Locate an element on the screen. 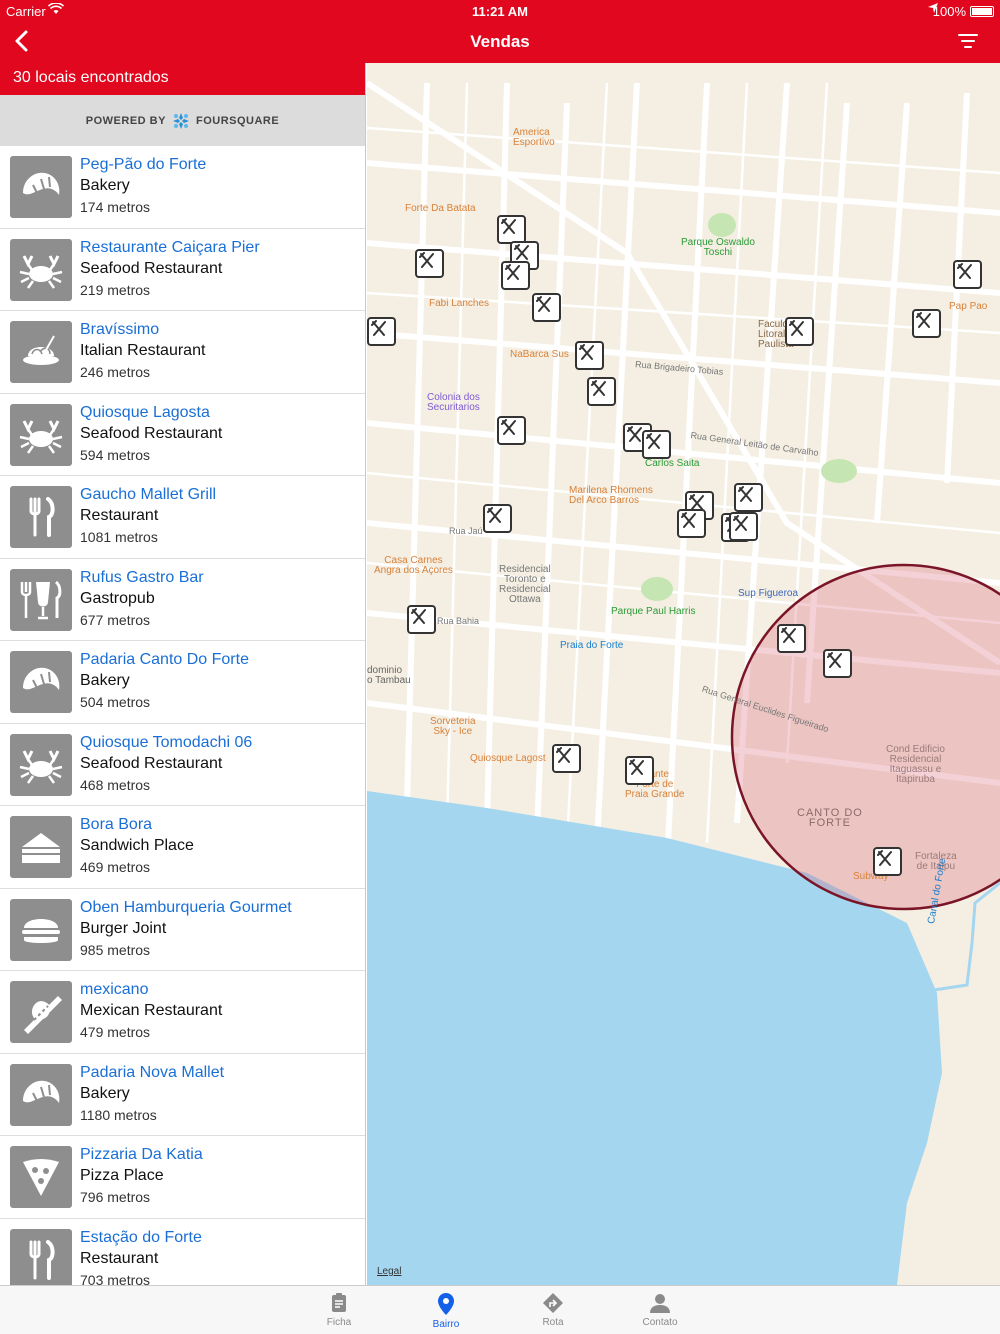 The width and height of the screenshot is (1000, 1334). croissant-icon is located at coordinates (41, 187).